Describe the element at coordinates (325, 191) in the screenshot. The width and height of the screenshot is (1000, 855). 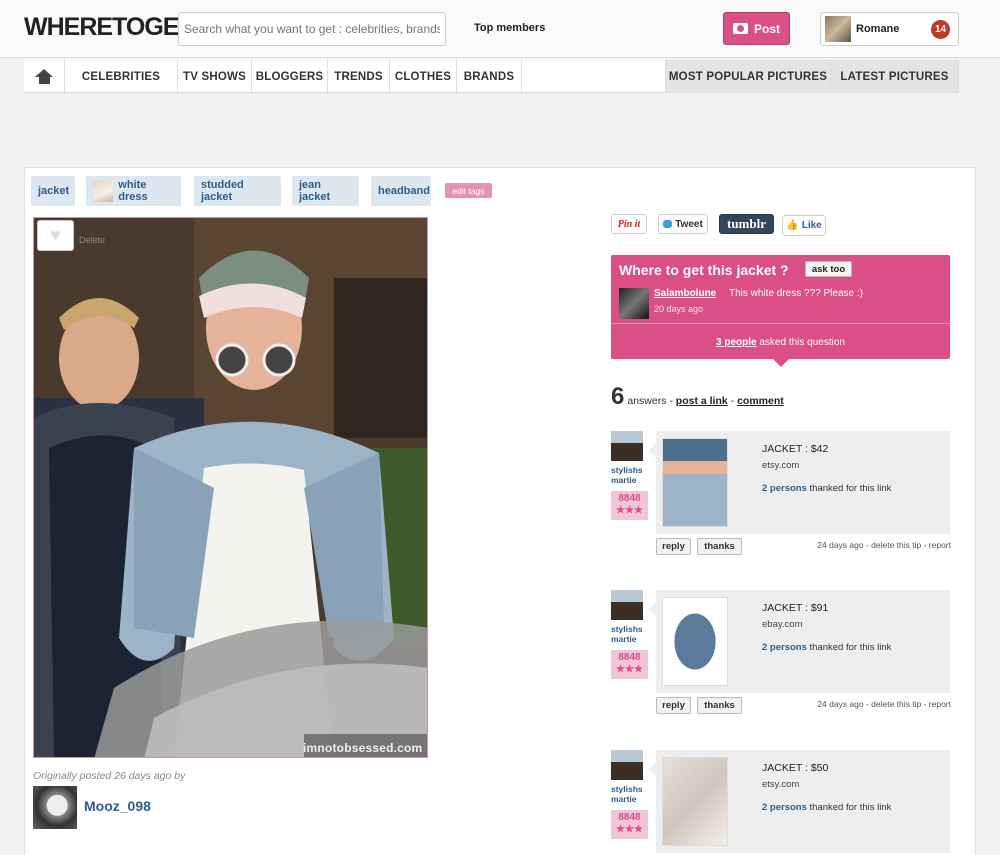
I see `tag-jean-jacket: jean jacket` at that location.